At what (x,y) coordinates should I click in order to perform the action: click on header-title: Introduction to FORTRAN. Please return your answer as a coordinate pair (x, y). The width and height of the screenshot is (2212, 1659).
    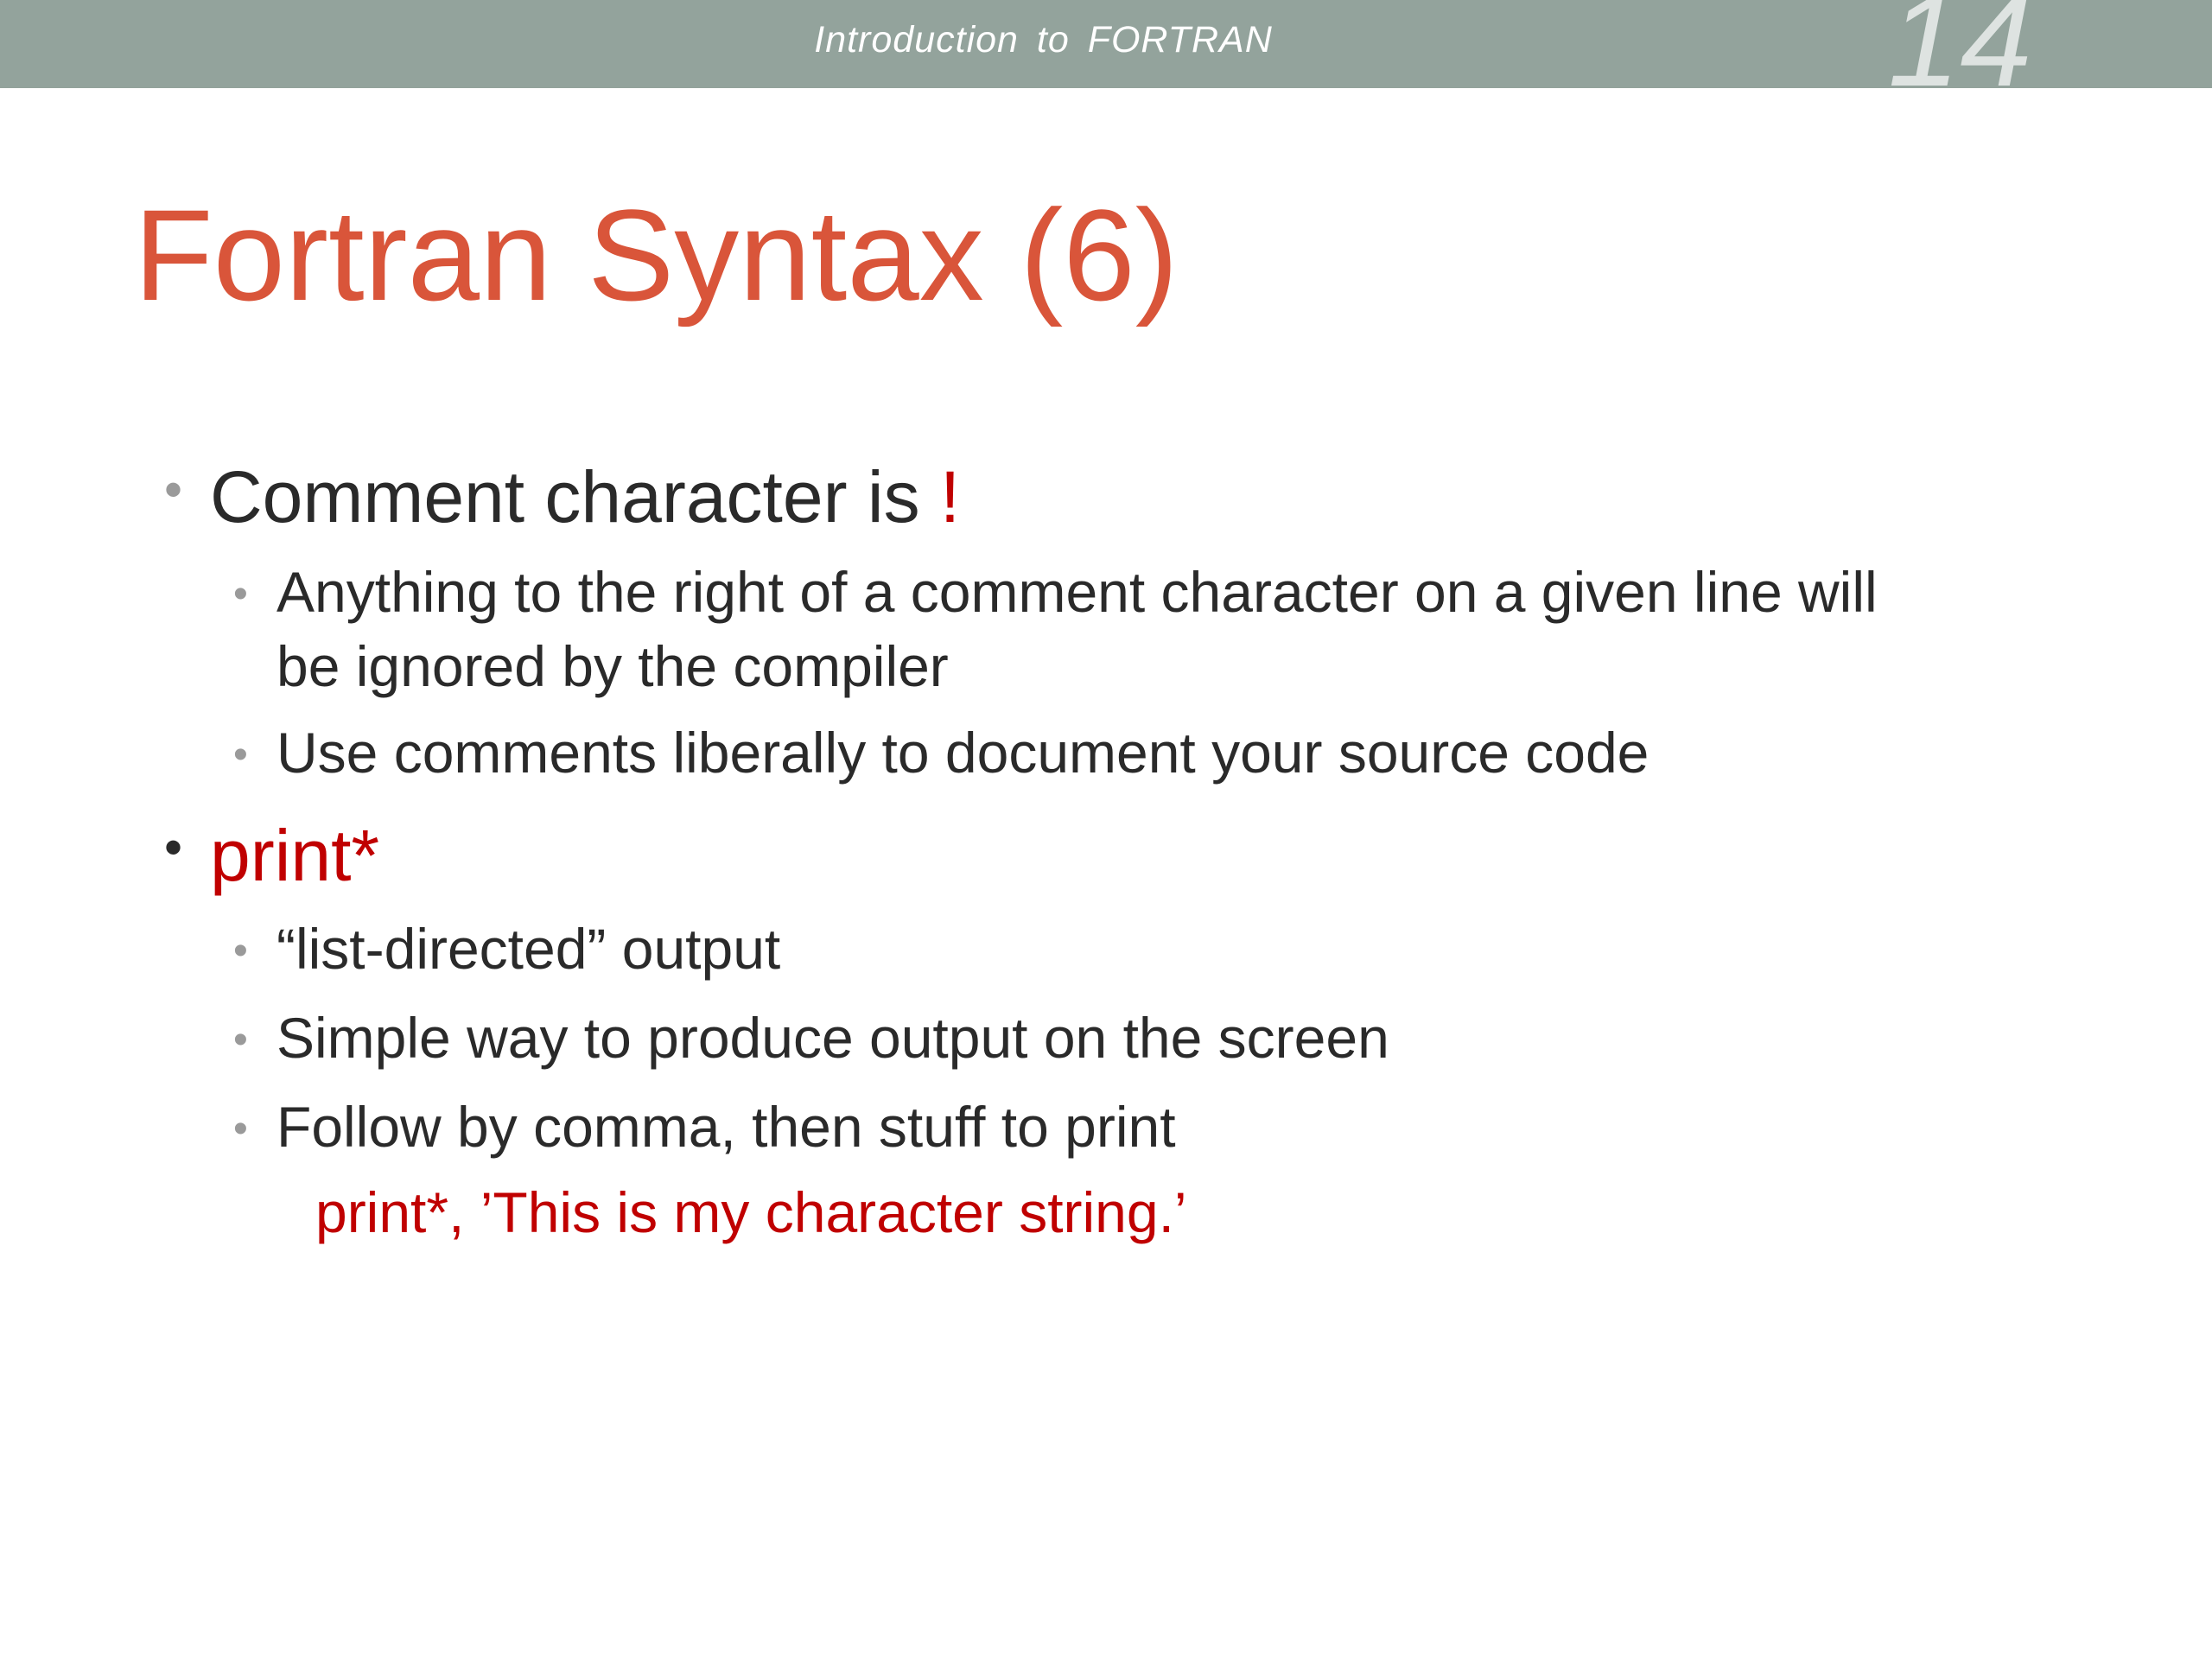
    Looking at the image, I should click on (1043, 39).